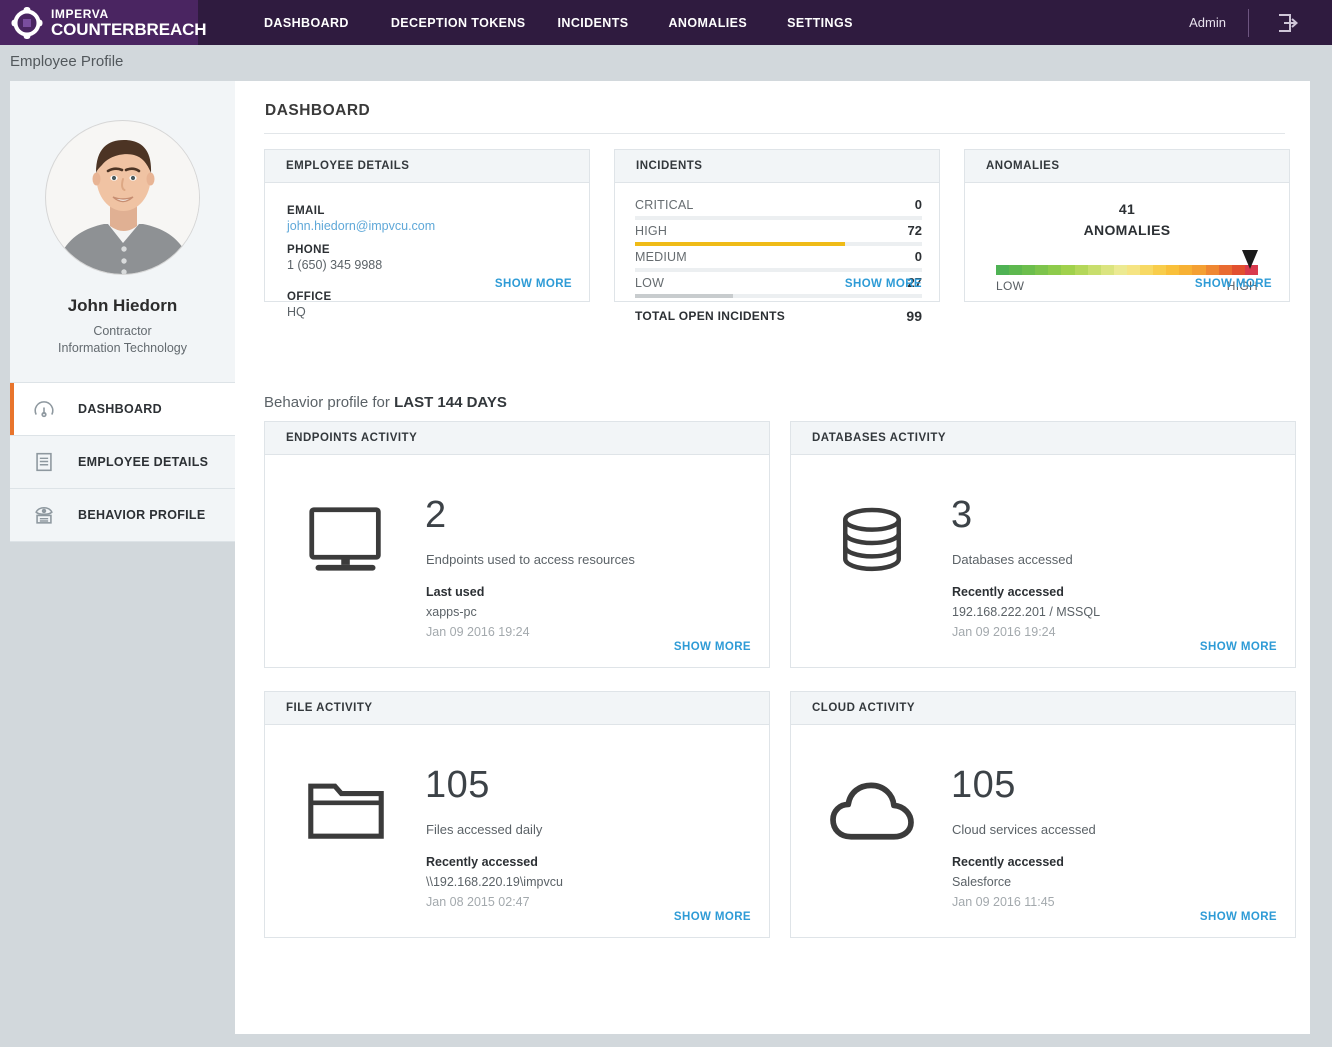 This screenshot has height=1047, width=1332. Describe the element at coordinates (1127, 166) in the screenshot. I see `card-header: ANOMALIES` at that location.